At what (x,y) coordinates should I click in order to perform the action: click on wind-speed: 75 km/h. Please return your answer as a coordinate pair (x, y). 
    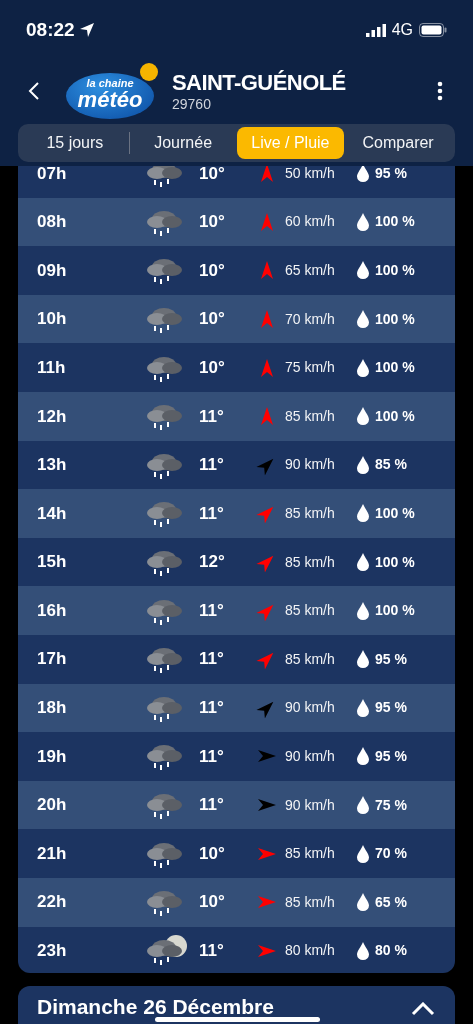
    Looking at the image, I should click on (310, 368).